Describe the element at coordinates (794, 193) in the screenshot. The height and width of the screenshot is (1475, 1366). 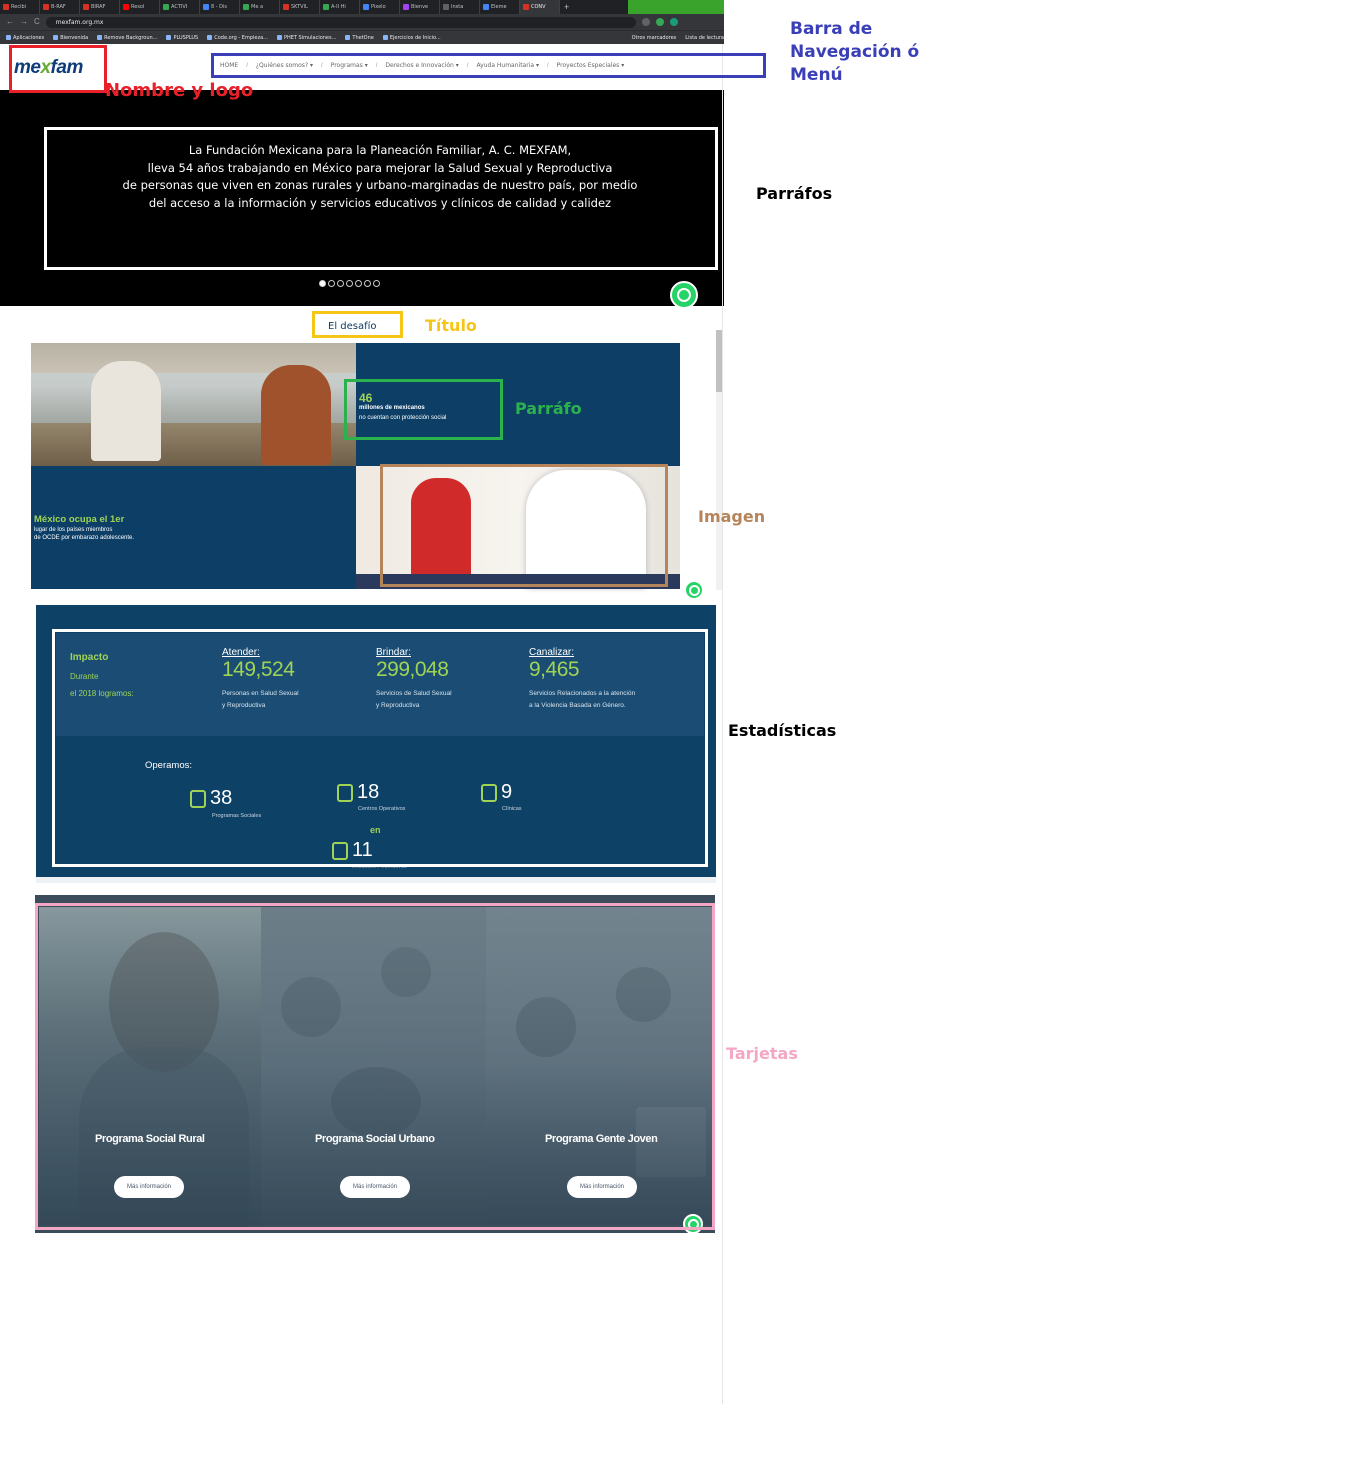
I see `annotation-parrafos: Parráfos` at that location.